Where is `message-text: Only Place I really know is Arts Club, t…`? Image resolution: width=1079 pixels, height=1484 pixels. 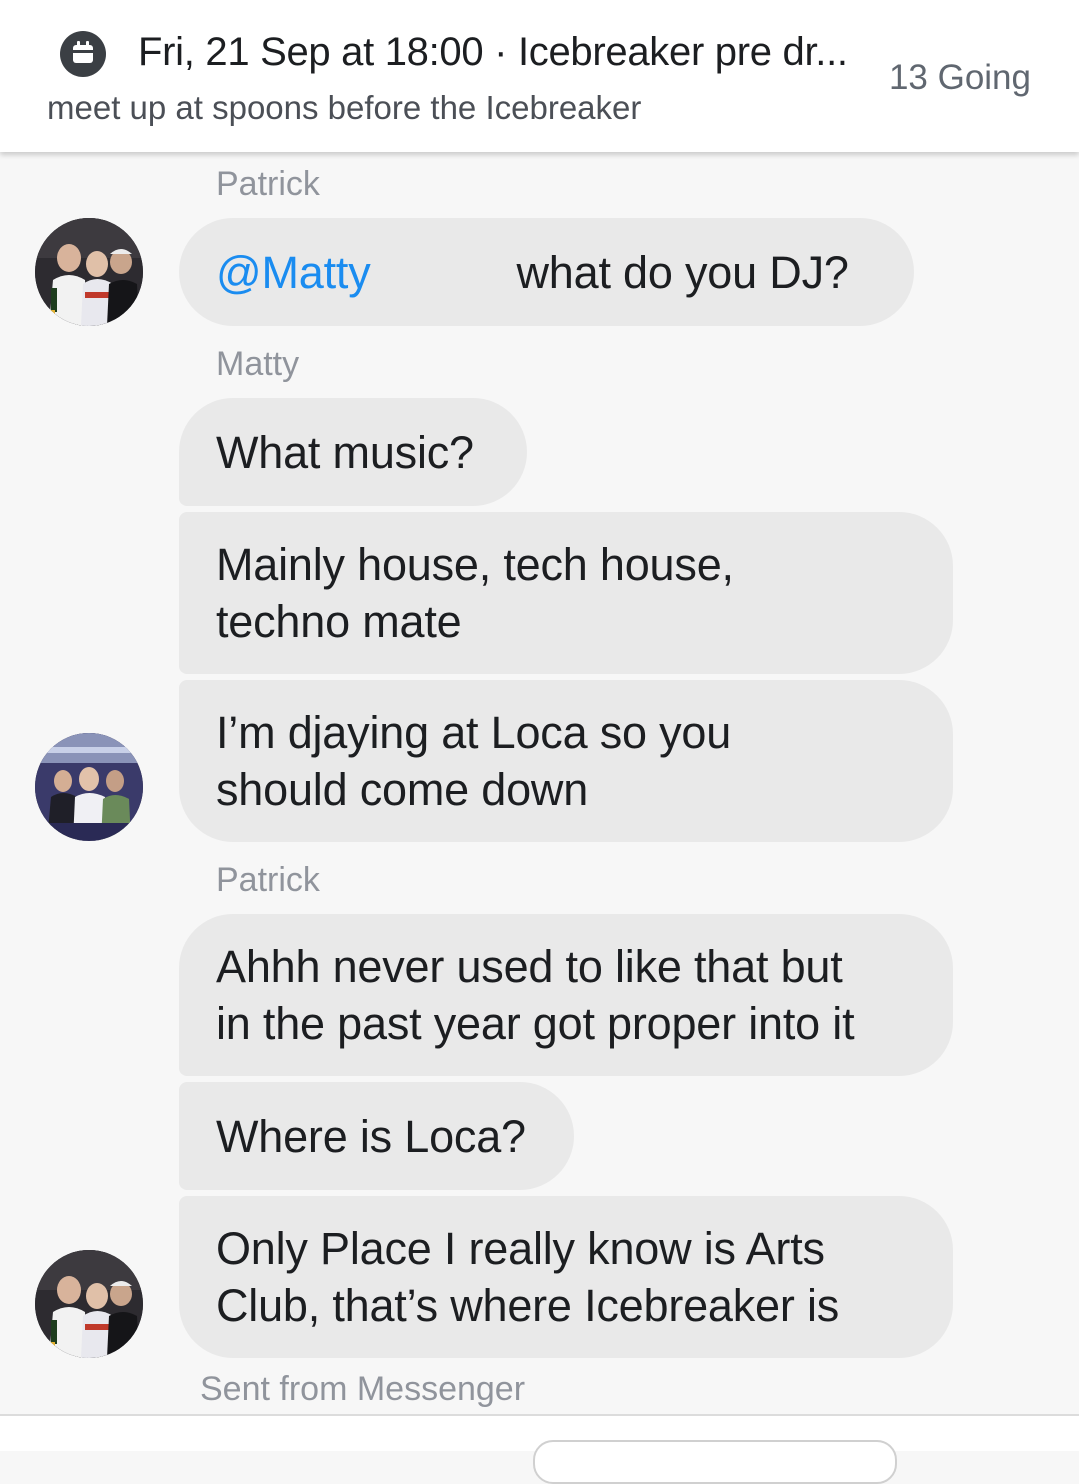 message-text: Only Place I really know is Arts Club, t… is located at coordinates (528, 1277).